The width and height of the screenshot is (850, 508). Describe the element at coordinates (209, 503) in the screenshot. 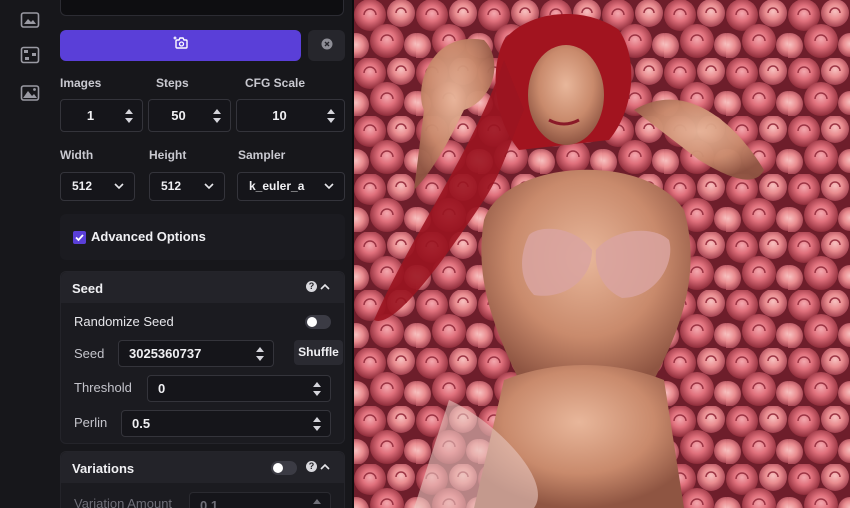

I see `variation-amount-value: 0.1` at that location.